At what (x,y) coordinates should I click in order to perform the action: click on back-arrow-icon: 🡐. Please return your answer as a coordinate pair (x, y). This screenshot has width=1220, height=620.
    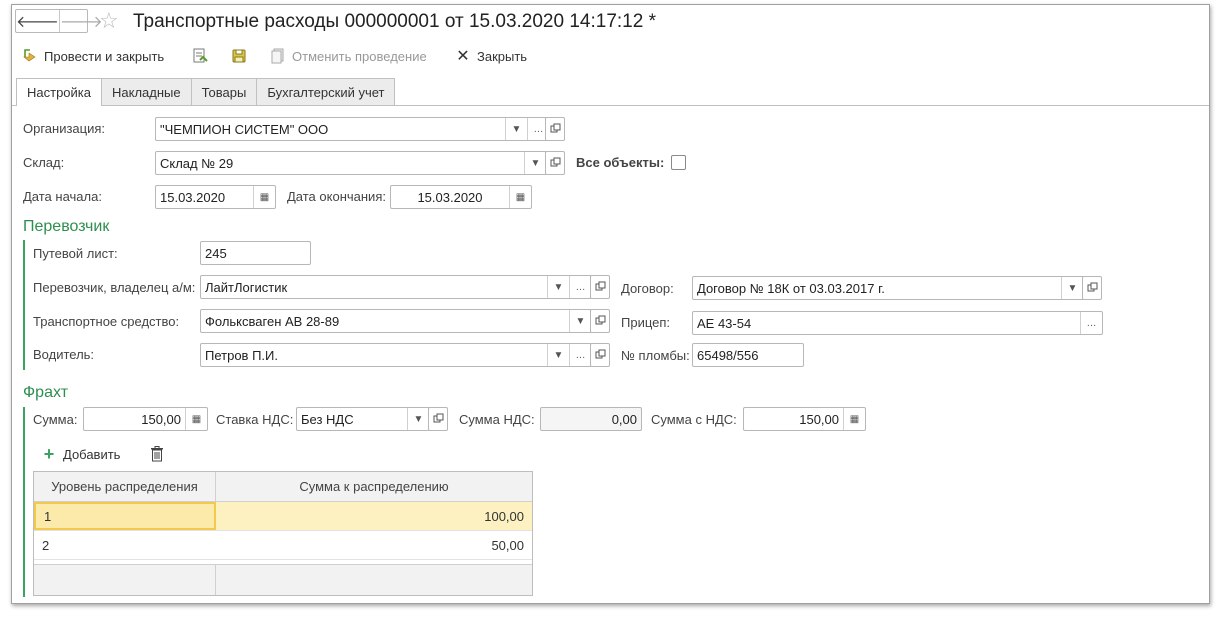
    Looking at the image, I should click on (38, 21).